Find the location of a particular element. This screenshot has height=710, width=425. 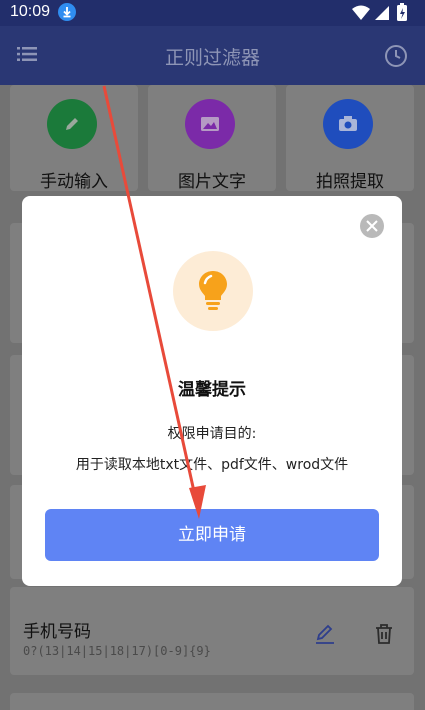

status-time: 10:09 is located at coordinates (30, 11).